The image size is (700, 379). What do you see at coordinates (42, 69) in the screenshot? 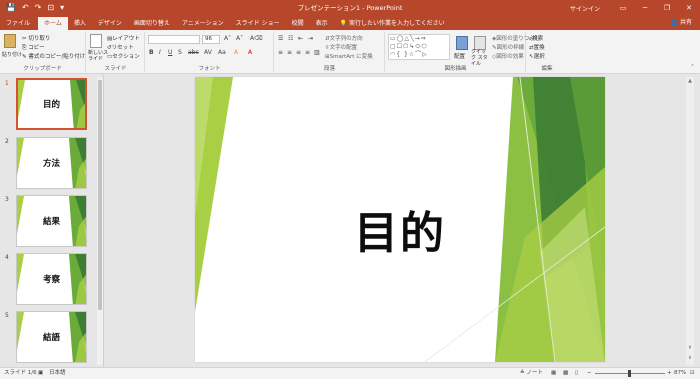
I see `clipboard-group-label: クリップボード` at bounding box center [42, 69].